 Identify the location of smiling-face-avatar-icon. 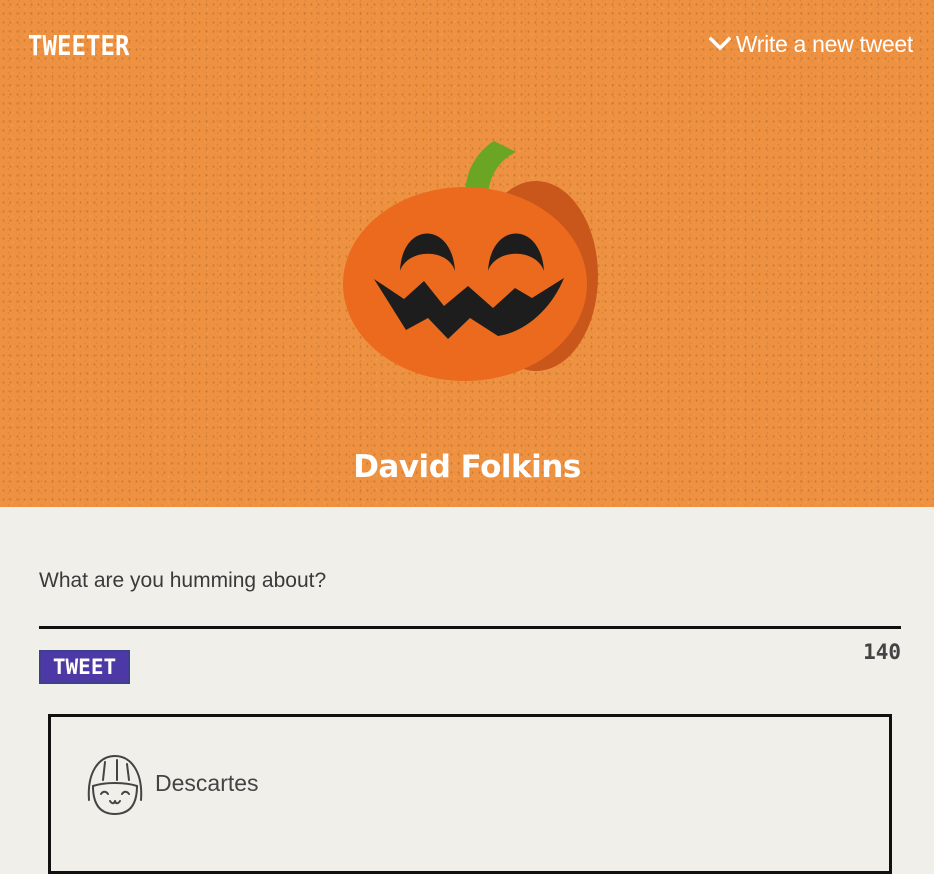
(115, 785).